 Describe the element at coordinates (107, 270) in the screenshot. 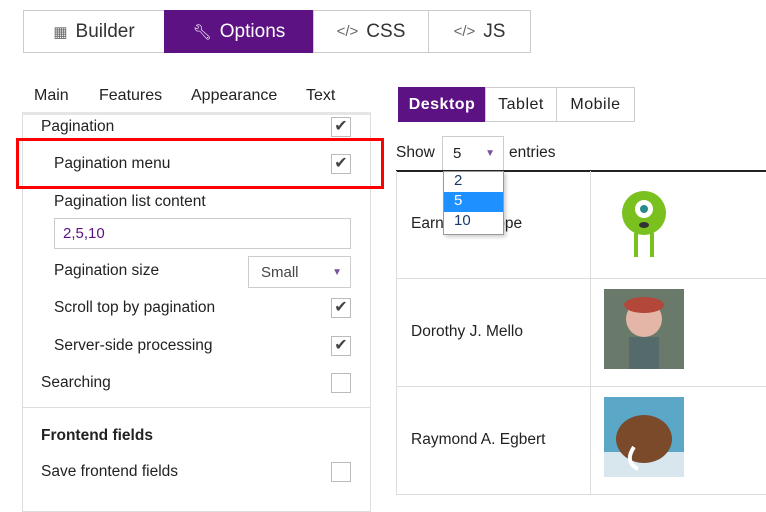

I see `pagination-size-label: Pagination size` at that location.